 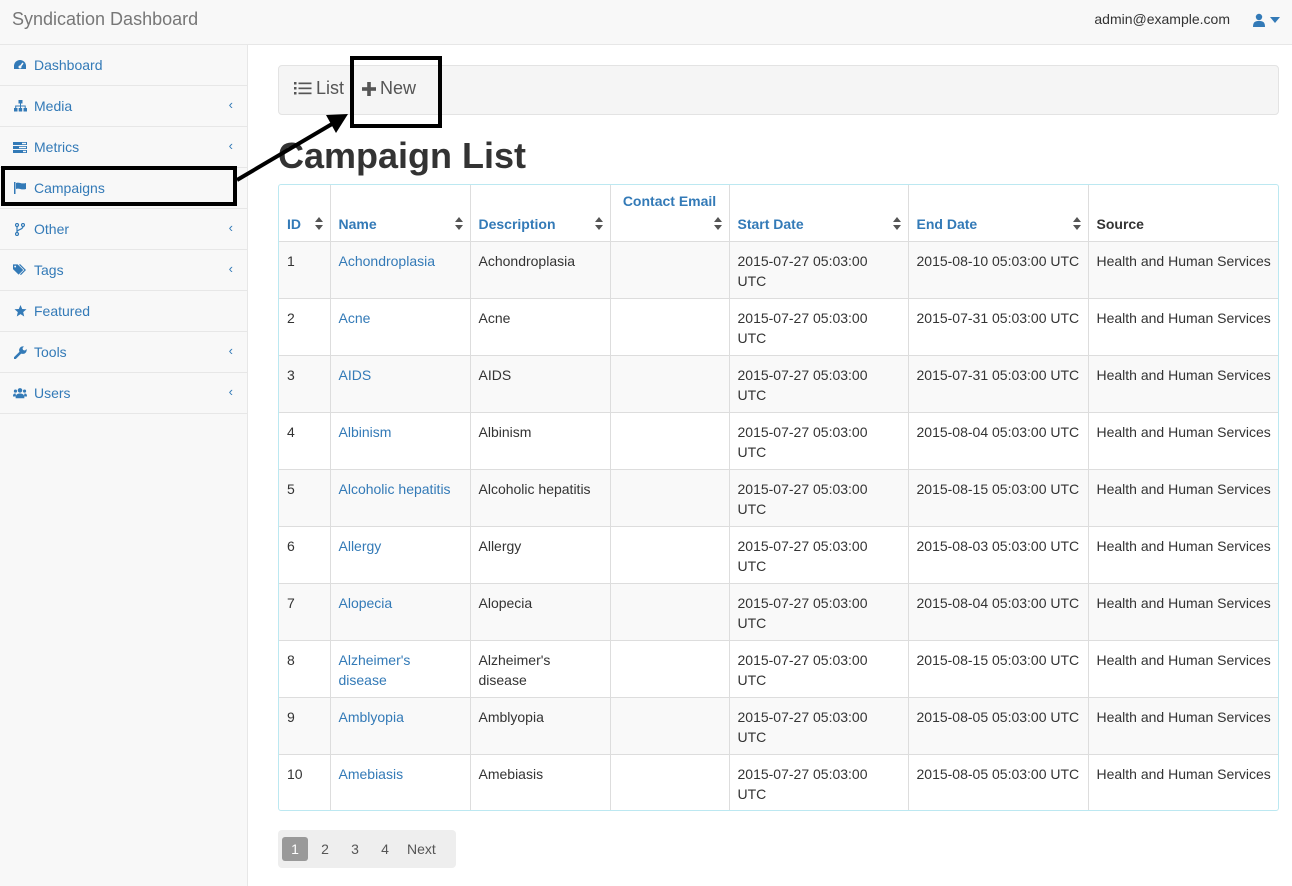 I want to click on user-menu-toggle, so click(x=1263, y=20).